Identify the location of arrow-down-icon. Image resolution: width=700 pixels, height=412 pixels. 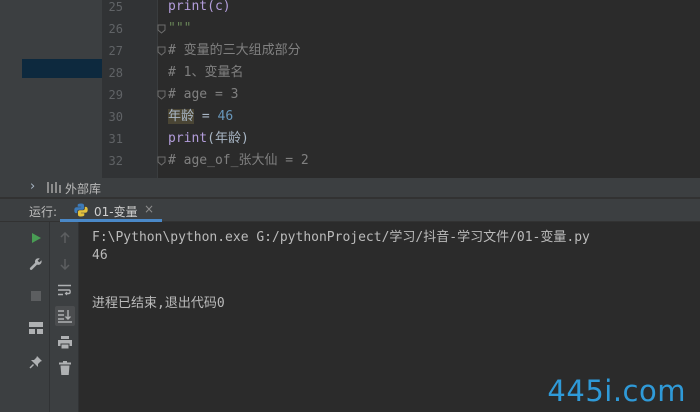
(65, 264).